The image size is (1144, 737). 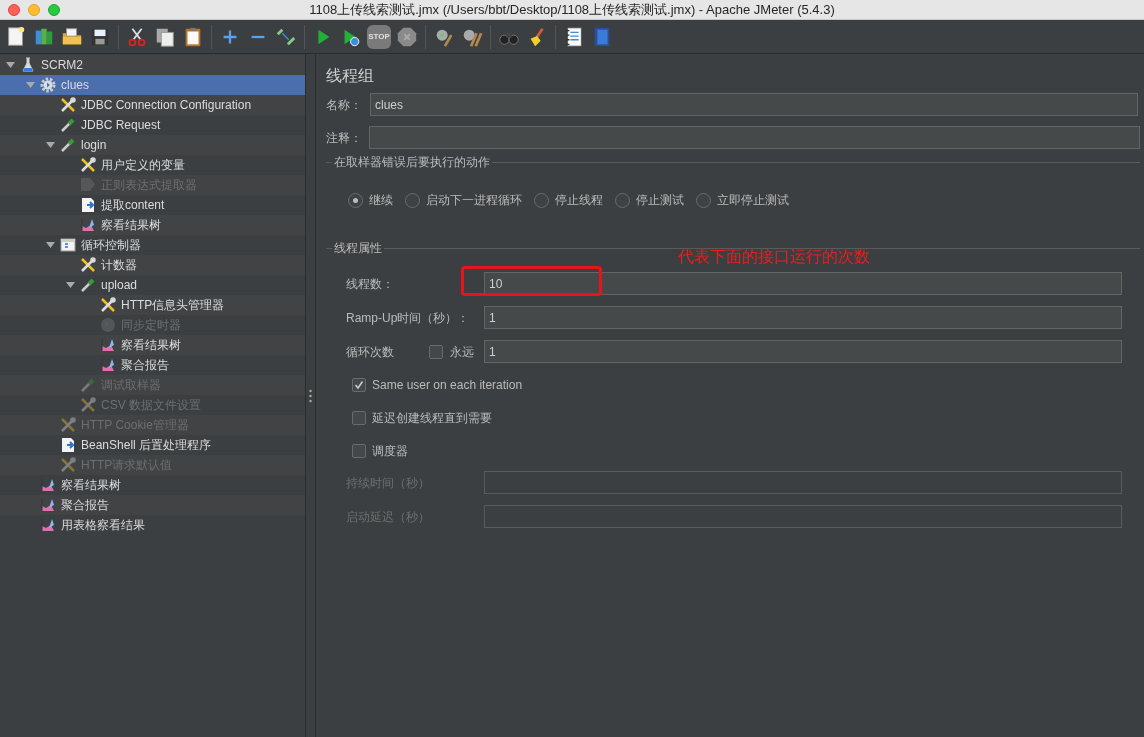 I want to click on field-label: 名称：, so click(x=344, y=105).